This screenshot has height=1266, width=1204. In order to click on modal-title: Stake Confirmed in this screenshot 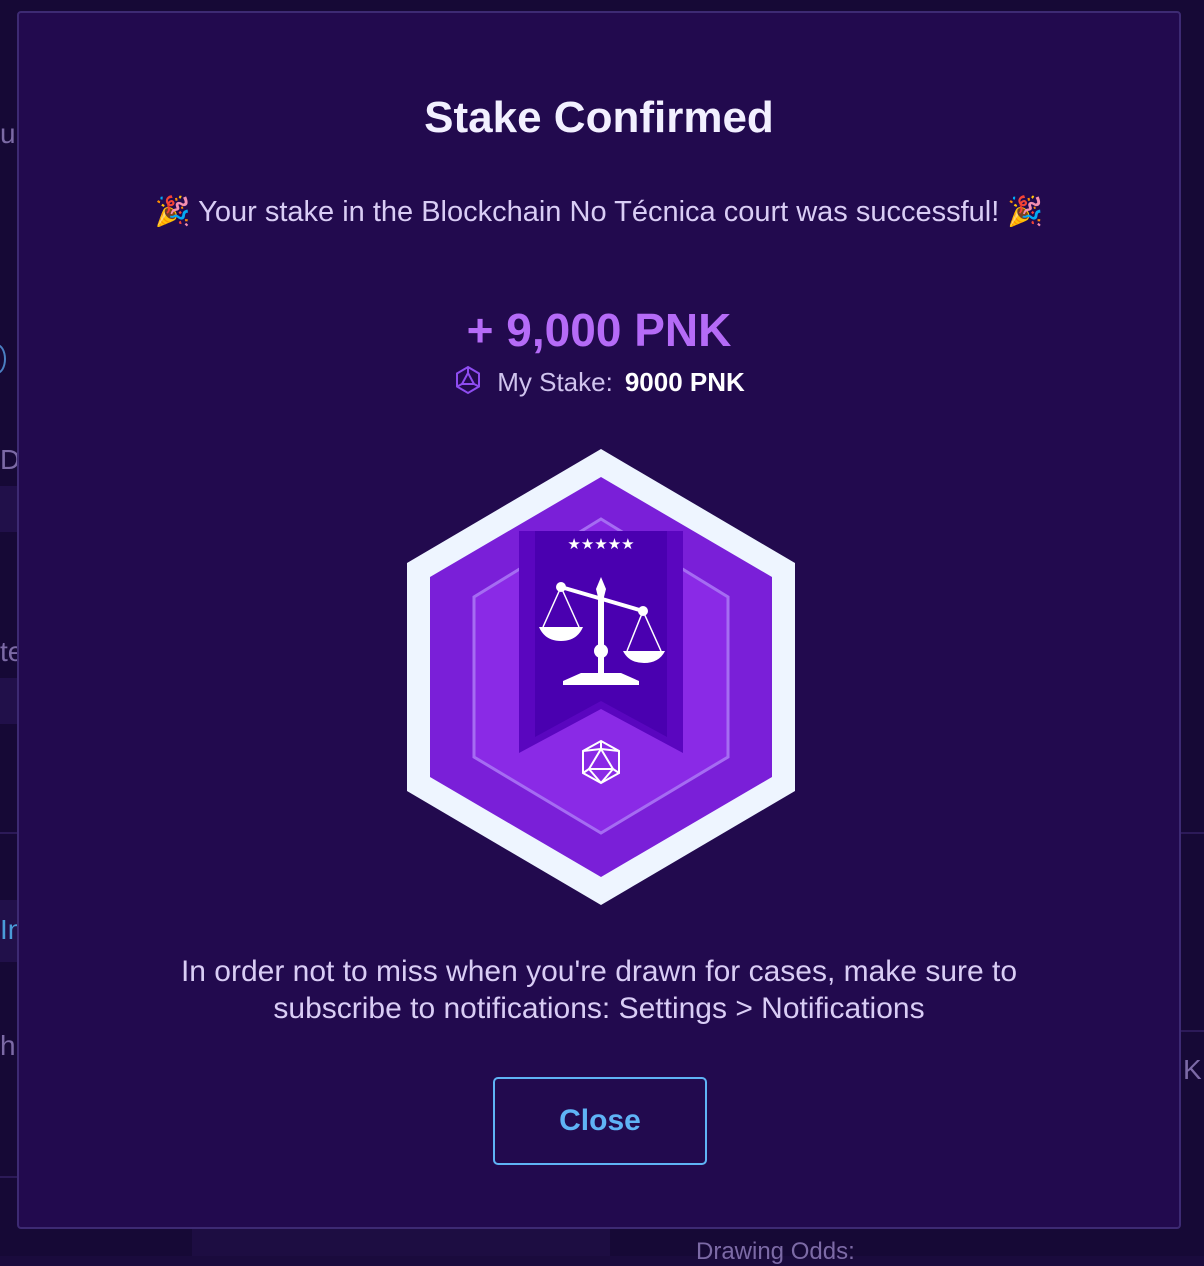, I will do `click(599, 117)`.